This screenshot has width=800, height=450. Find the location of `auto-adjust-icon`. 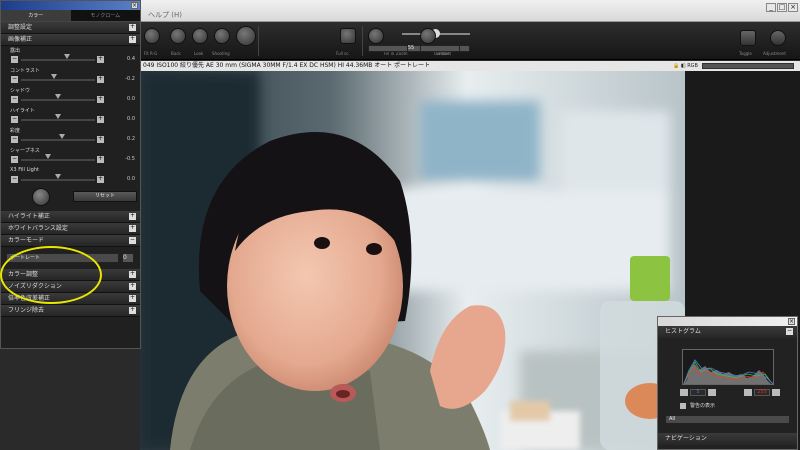

auto-adjust-icon is located at coordinates (41, 197).